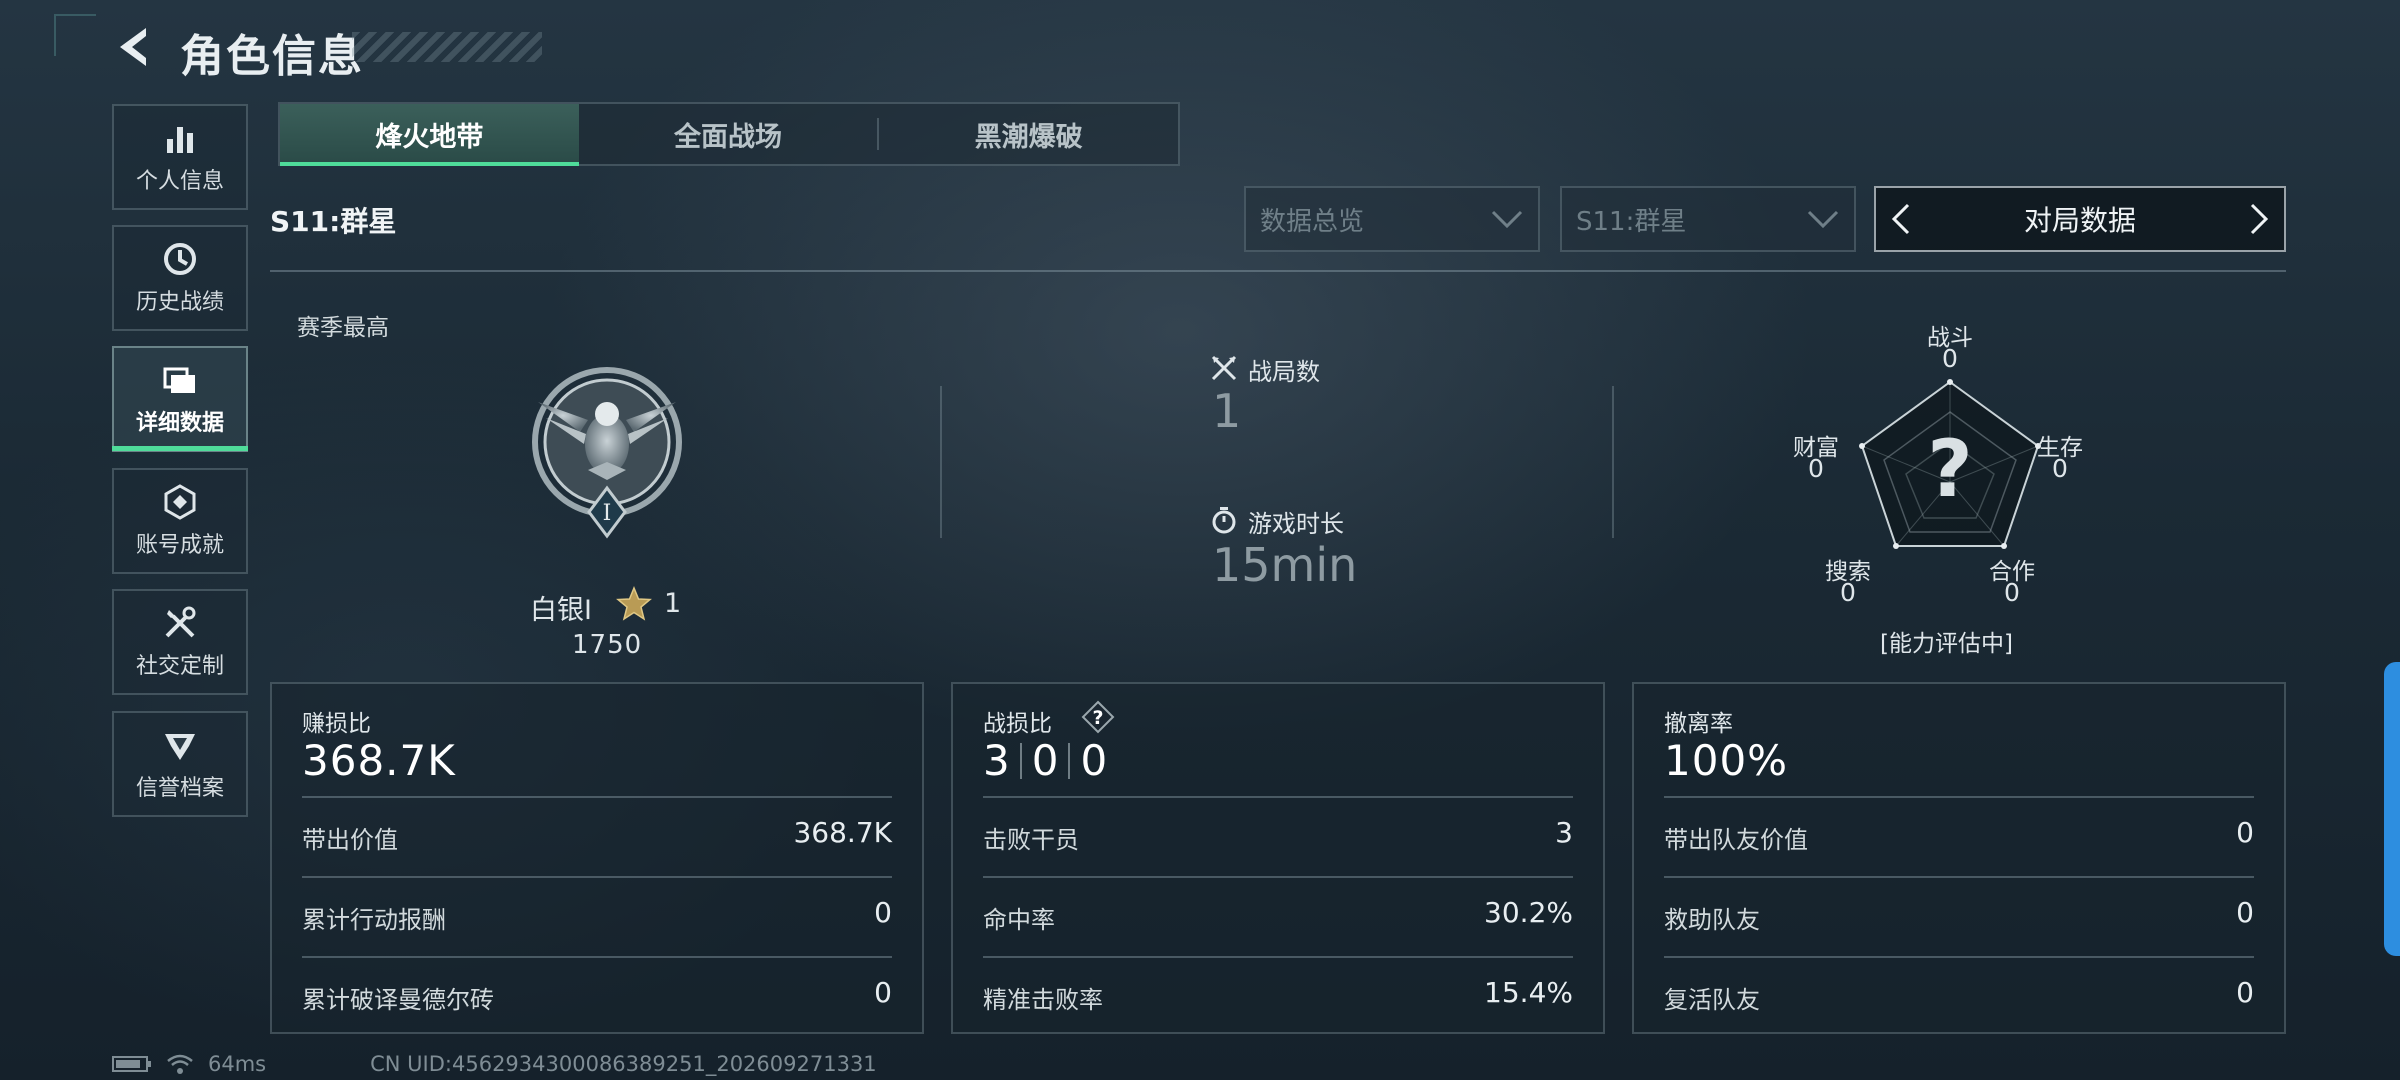 This screenshot has height=1080, width=2400. I want to click on kd-assists: 0, so click(1094, 760).